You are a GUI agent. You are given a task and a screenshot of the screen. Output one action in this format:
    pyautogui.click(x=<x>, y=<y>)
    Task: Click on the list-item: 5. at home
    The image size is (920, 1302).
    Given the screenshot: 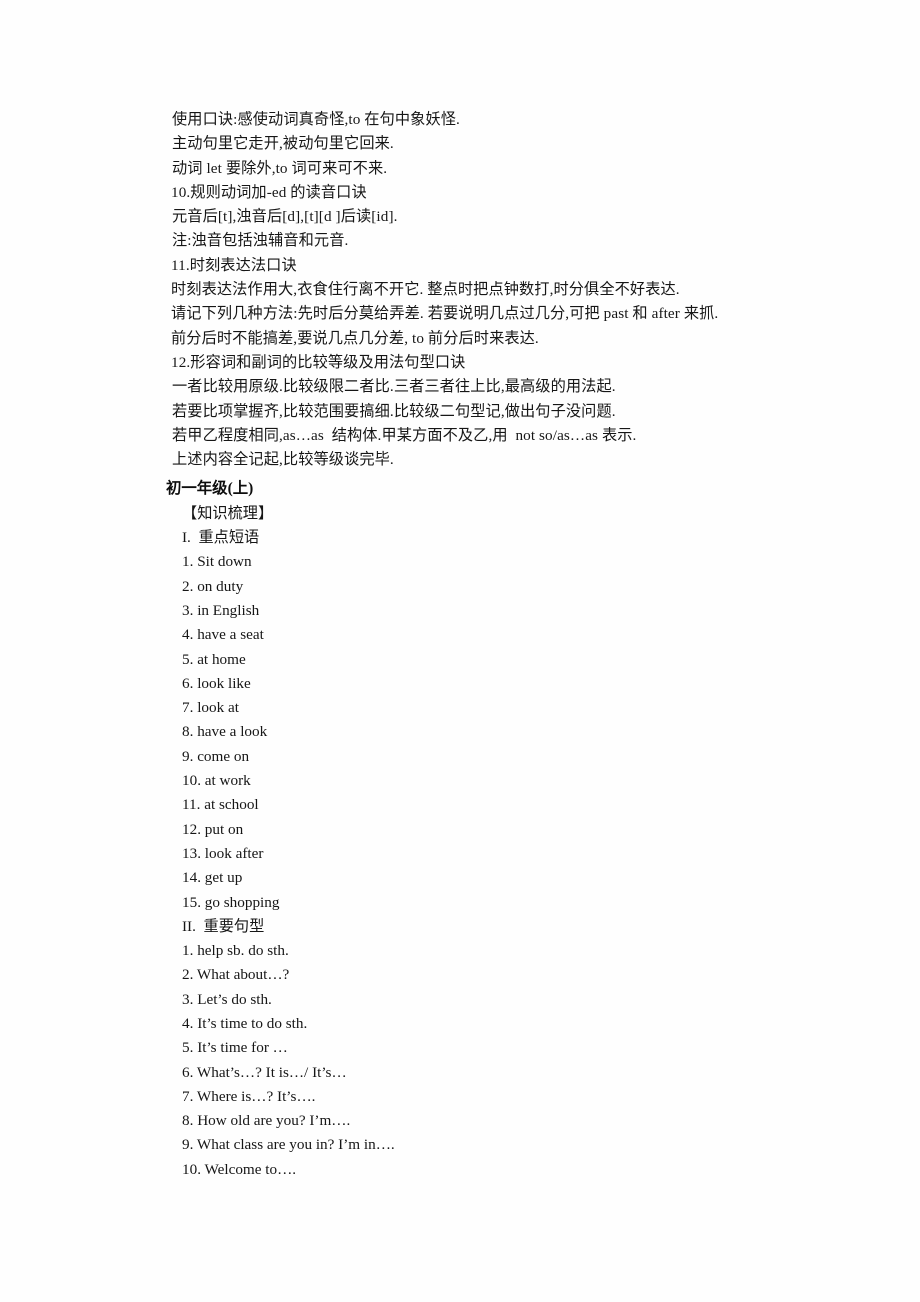 What is the action you would take?
    pyautogui.click(x=214, y=659)
    